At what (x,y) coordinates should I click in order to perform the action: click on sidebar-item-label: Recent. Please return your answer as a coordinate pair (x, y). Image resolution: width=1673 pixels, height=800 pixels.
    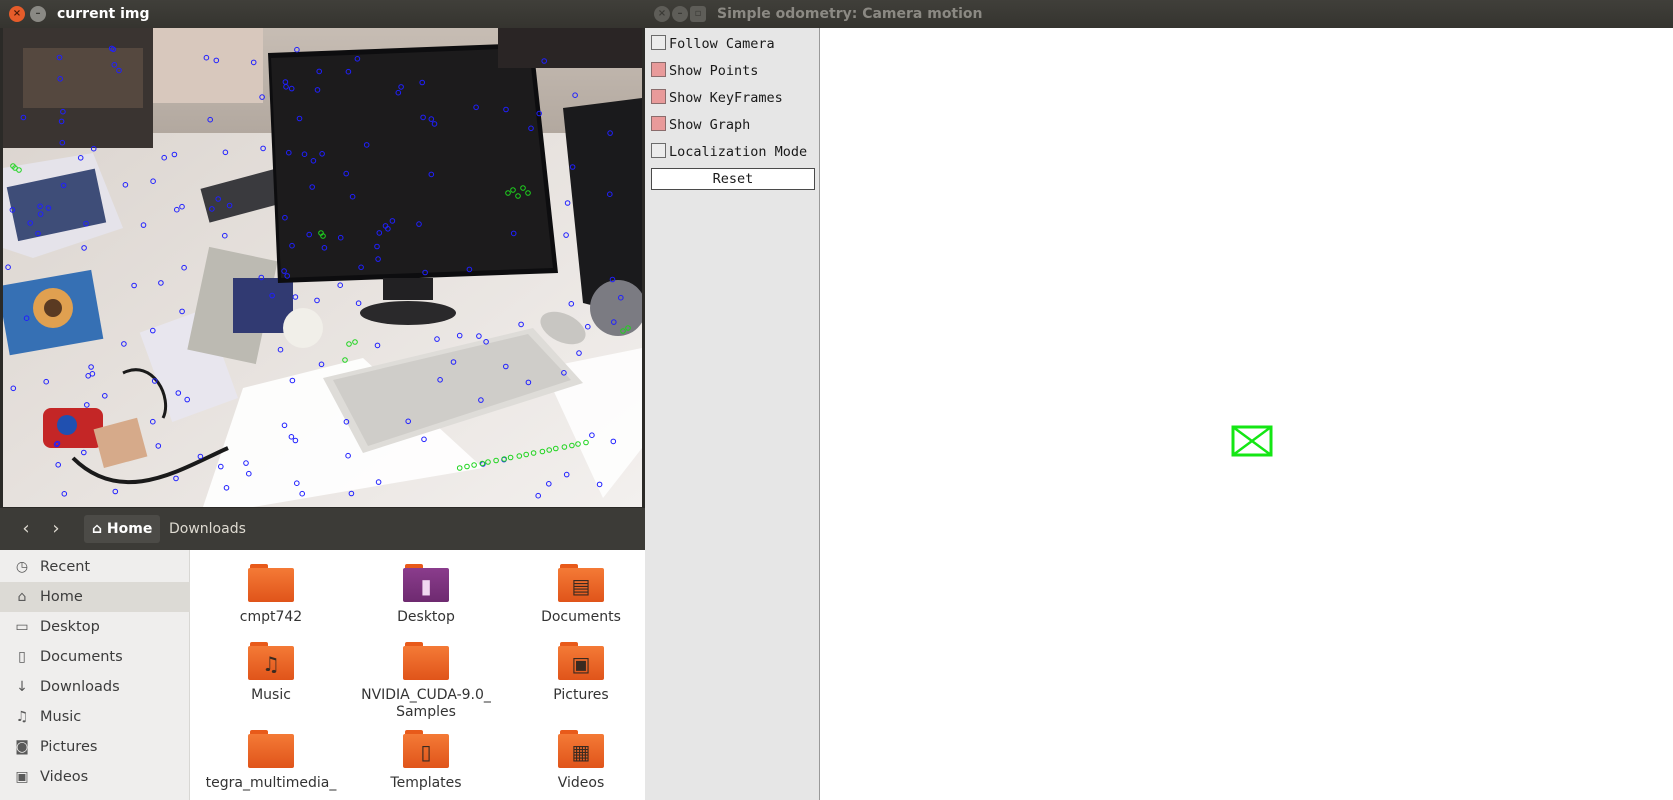
    Looking at the image, I should click on (65, 567).